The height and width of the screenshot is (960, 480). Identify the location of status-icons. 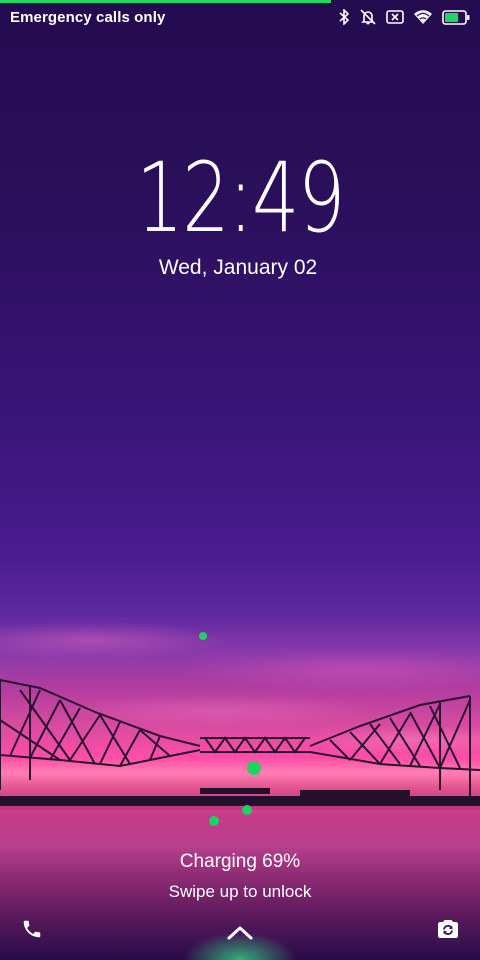
(404, 17).